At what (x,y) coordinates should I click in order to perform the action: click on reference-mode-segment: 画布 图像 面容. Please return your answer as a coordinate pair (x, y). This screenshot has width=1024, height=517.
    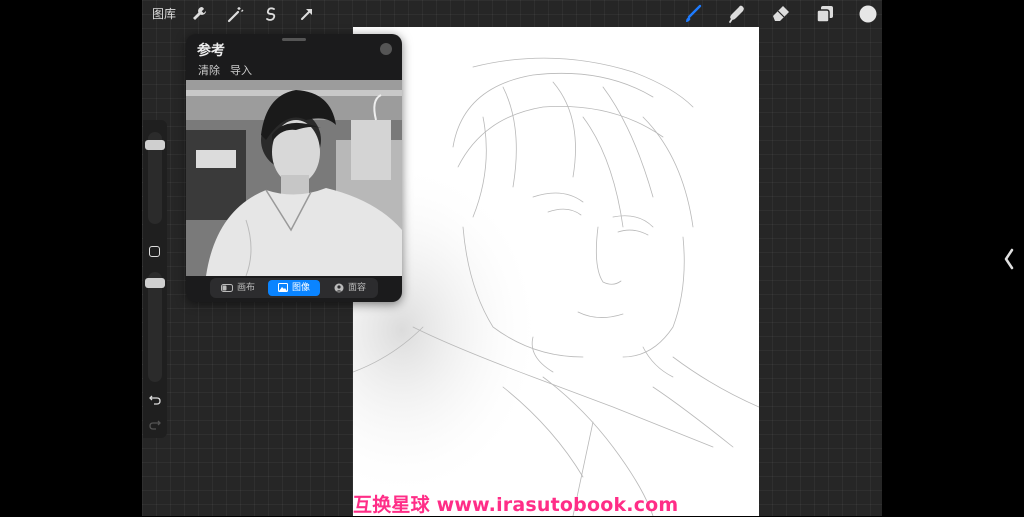
    Looking at the image, I should click on (294, 288).